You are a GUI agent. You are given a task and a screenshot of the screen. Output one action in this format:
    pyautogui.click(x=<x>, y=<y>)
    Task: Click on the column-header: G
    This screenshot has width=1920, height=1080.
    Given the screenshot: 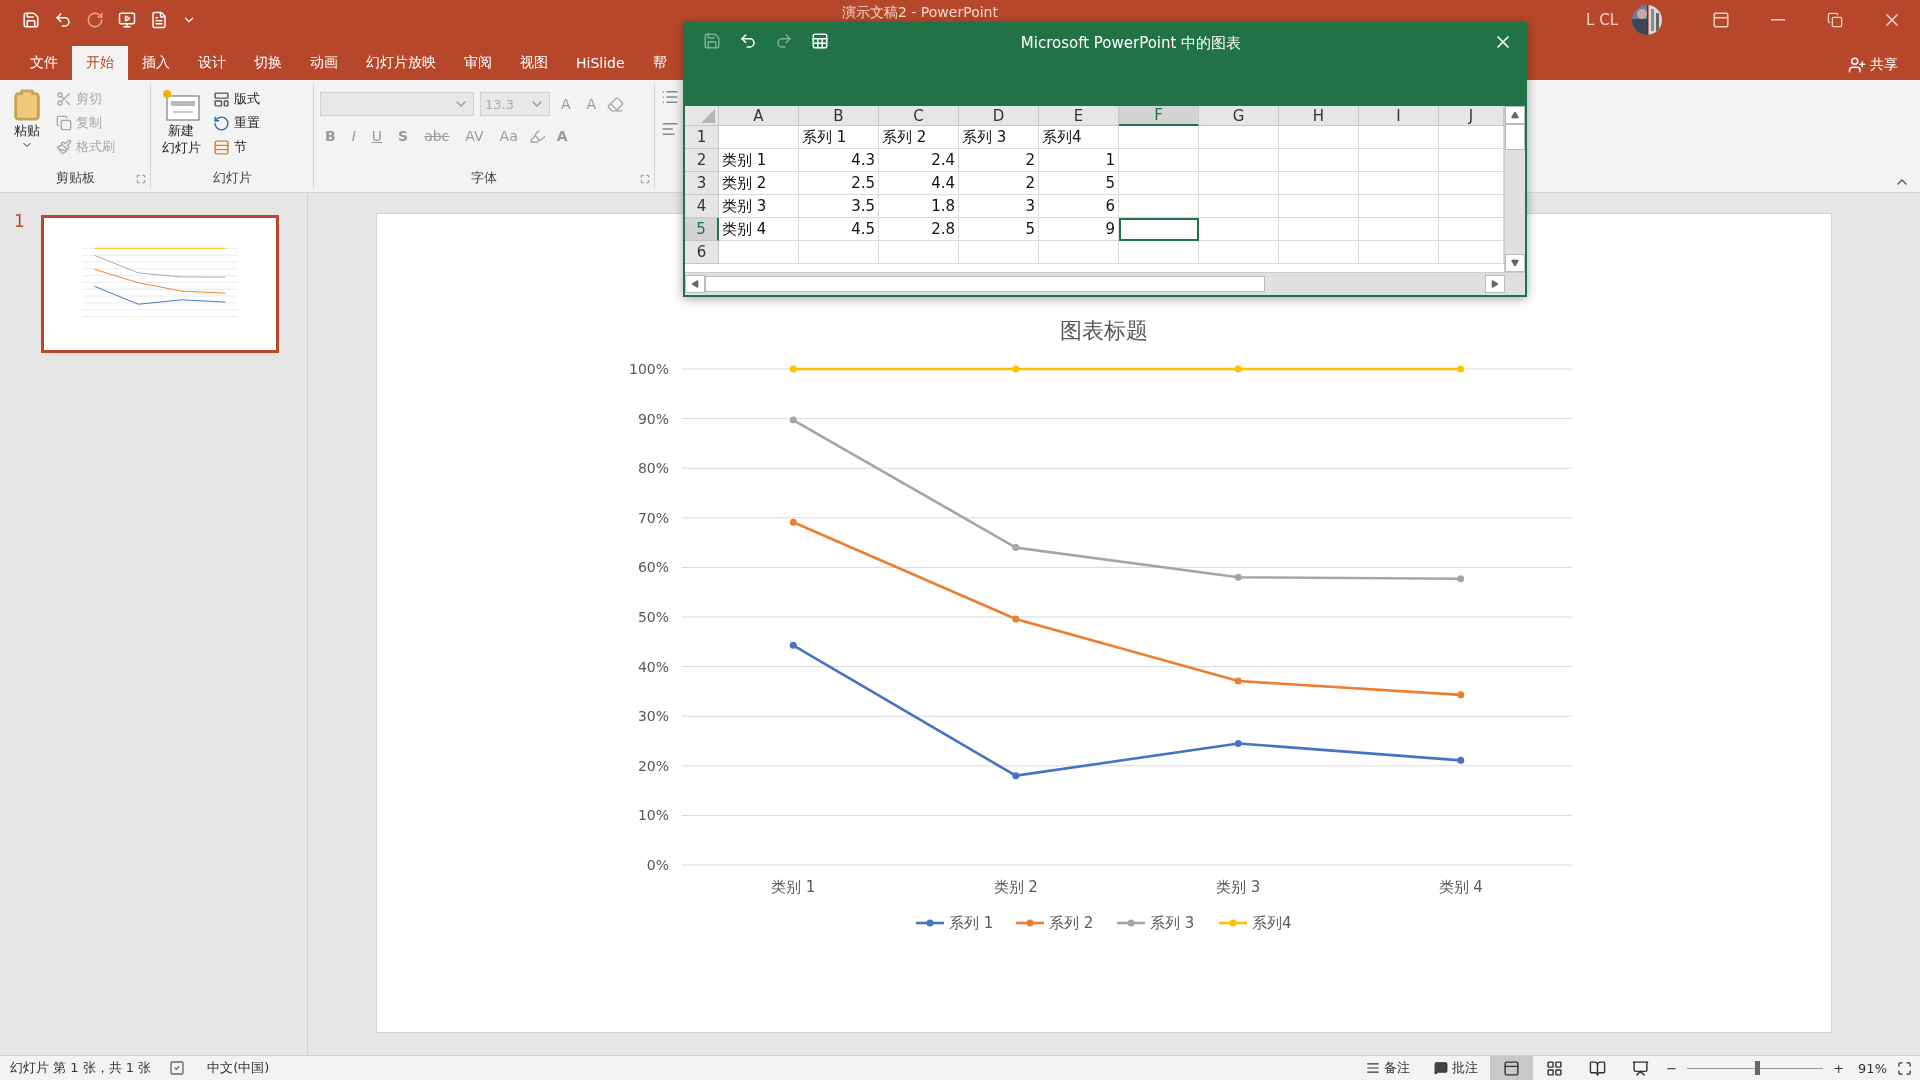 What is the action you would take?
    pyautogui.click(x=1239, y=116)
    